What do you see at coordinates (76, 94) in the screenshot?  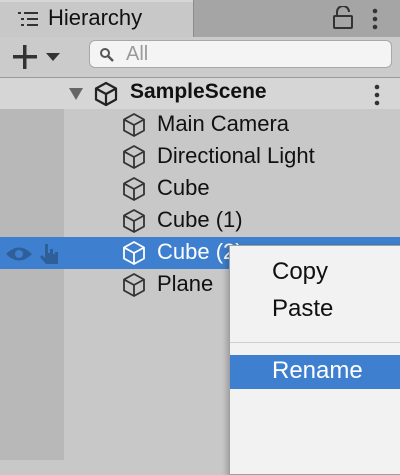 I see `expand-triangle-icon` at bounding box center [76, 94].